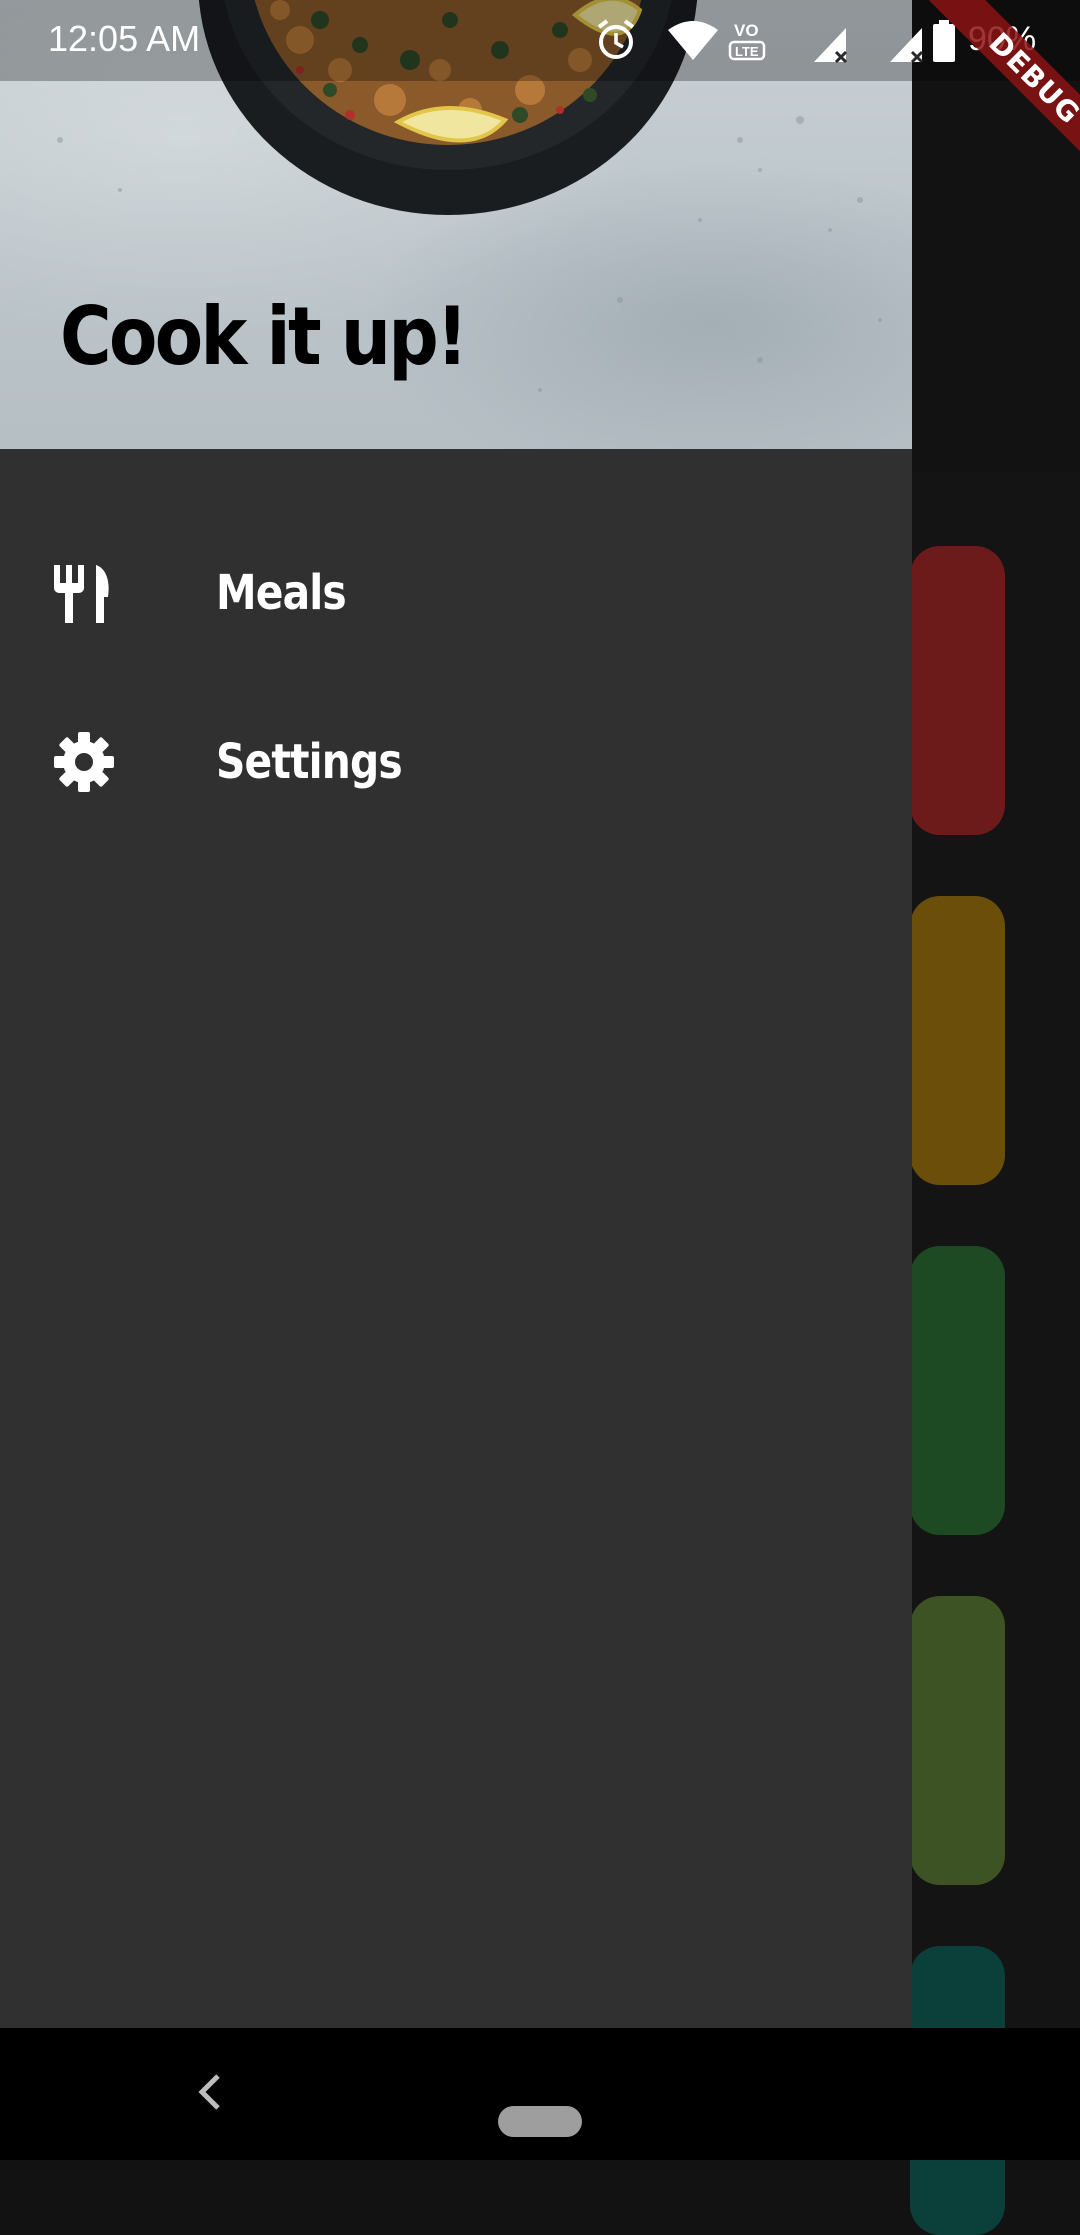 Image resolution: width=1080 pixels, height=2235 pixels. Describe the element at coordinates (1031, 78) in the screenshot. I see `debug-label: DEBUG` at that location.